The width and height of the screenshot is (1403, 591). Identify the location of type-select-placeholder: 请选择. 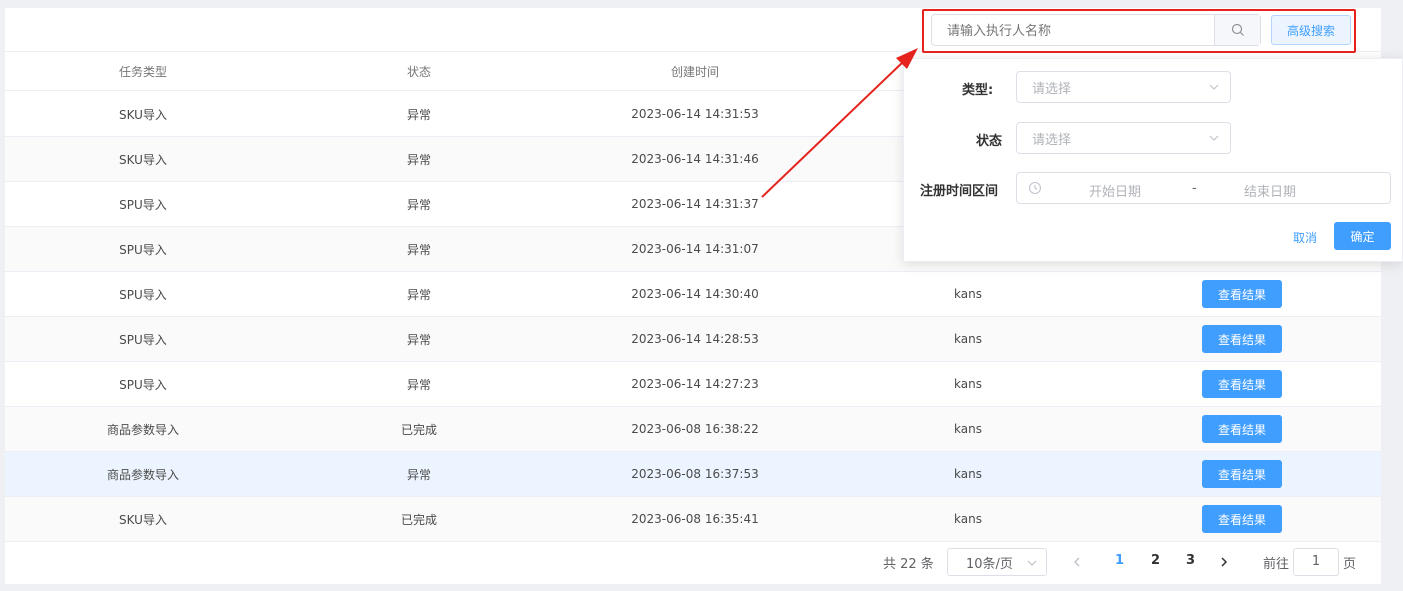
(1052, 89).